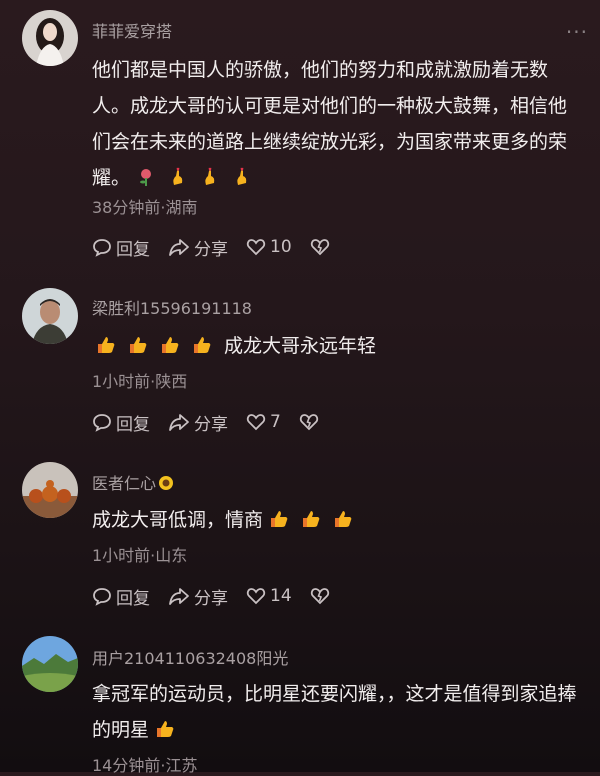  I want to click on like-count: 10, so click(281, 247).